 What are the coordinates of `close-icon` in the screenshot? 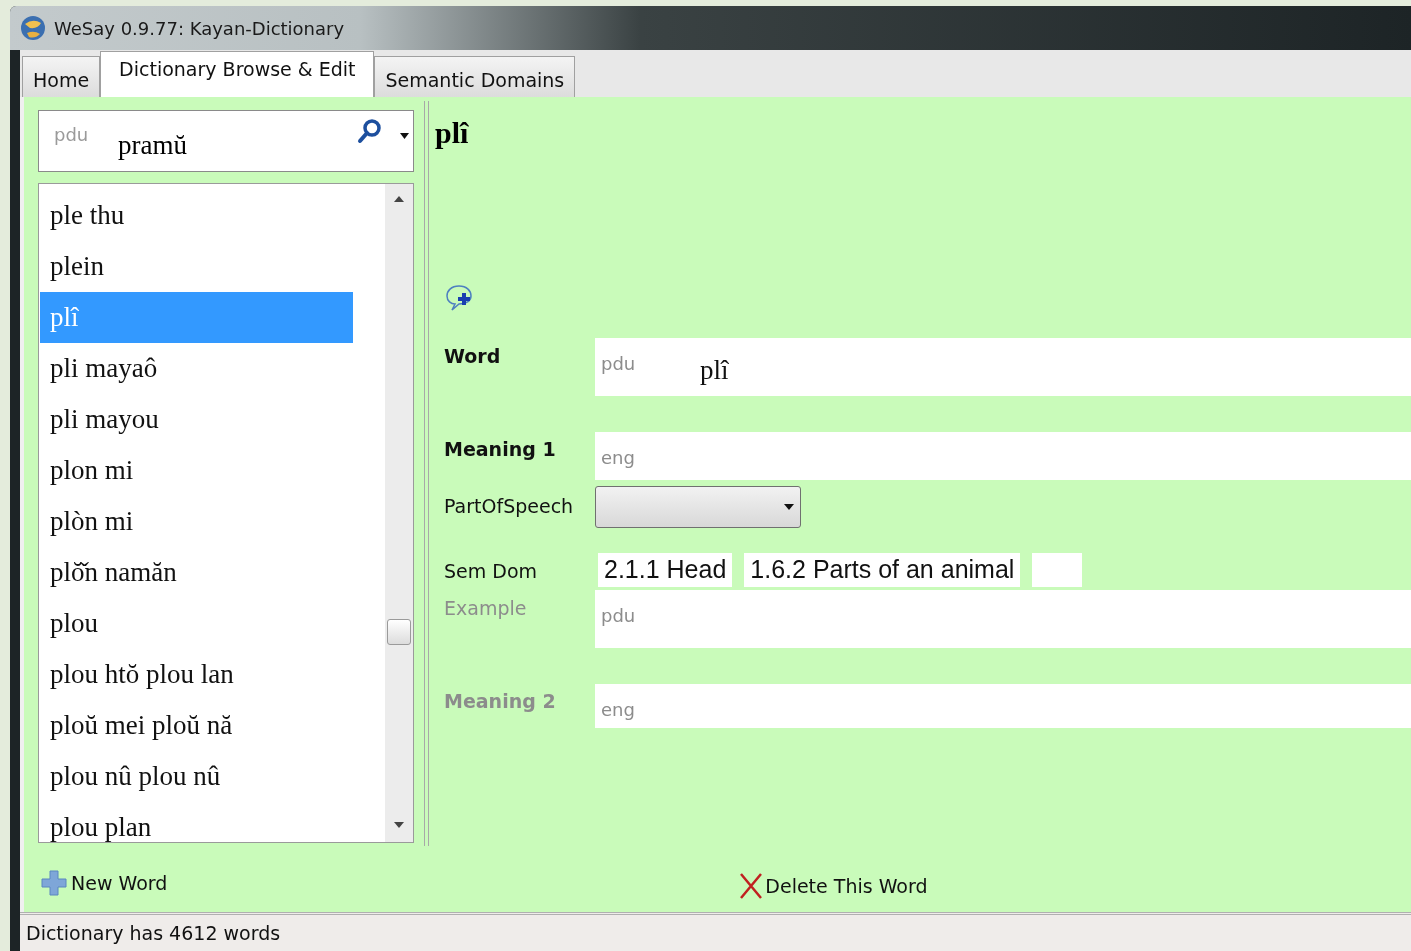 It's located at (751, 886).